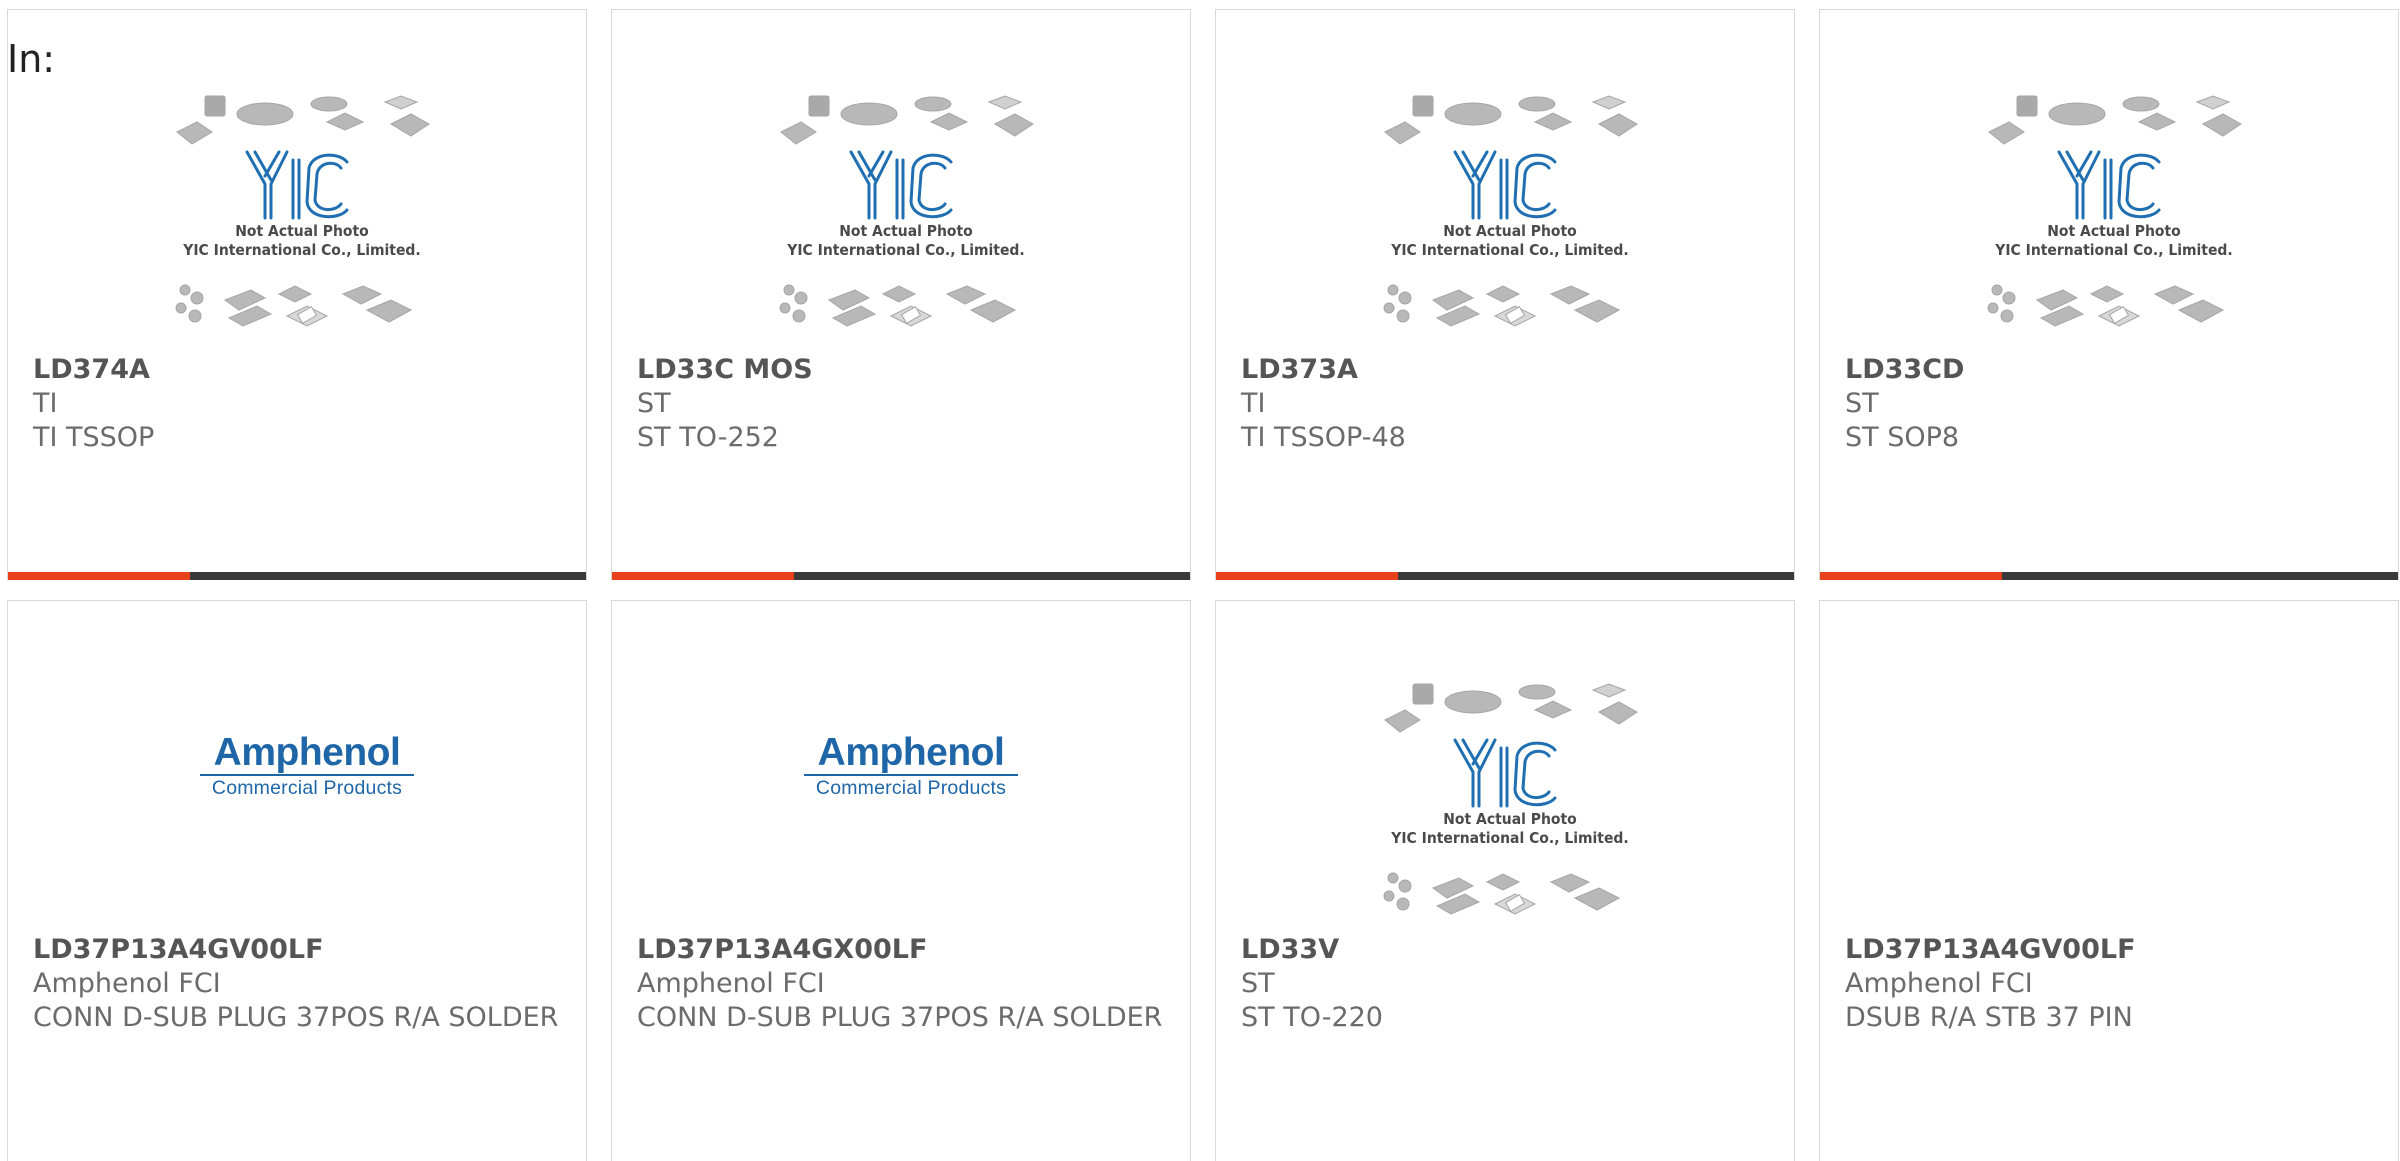  Describe the element at coordinates (1507, 950) in the screenshot. I see `product-part-number: LD33V` at that location.